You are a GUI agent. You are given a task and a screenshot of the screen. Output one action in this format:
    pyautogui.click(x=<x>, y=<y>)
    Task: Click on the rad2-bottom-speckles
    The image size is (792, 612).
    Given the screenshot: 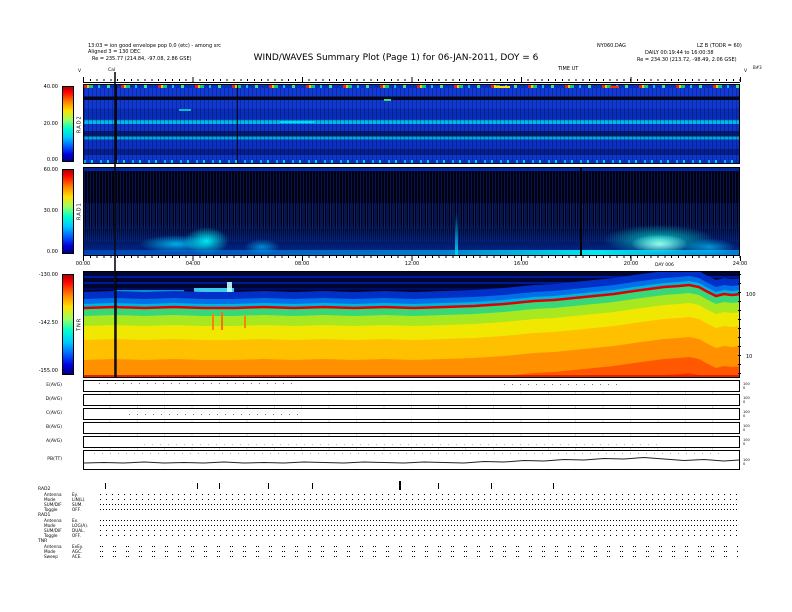 What is the action you would take?
    pyautogui.click(x=411, y=161)
    